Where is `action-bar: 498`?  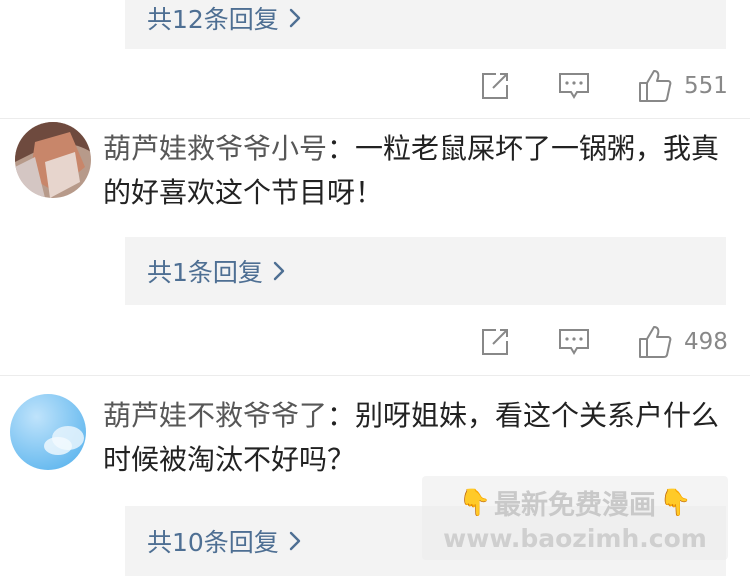 action-bar: 498 is located at coordinates (601, 342).